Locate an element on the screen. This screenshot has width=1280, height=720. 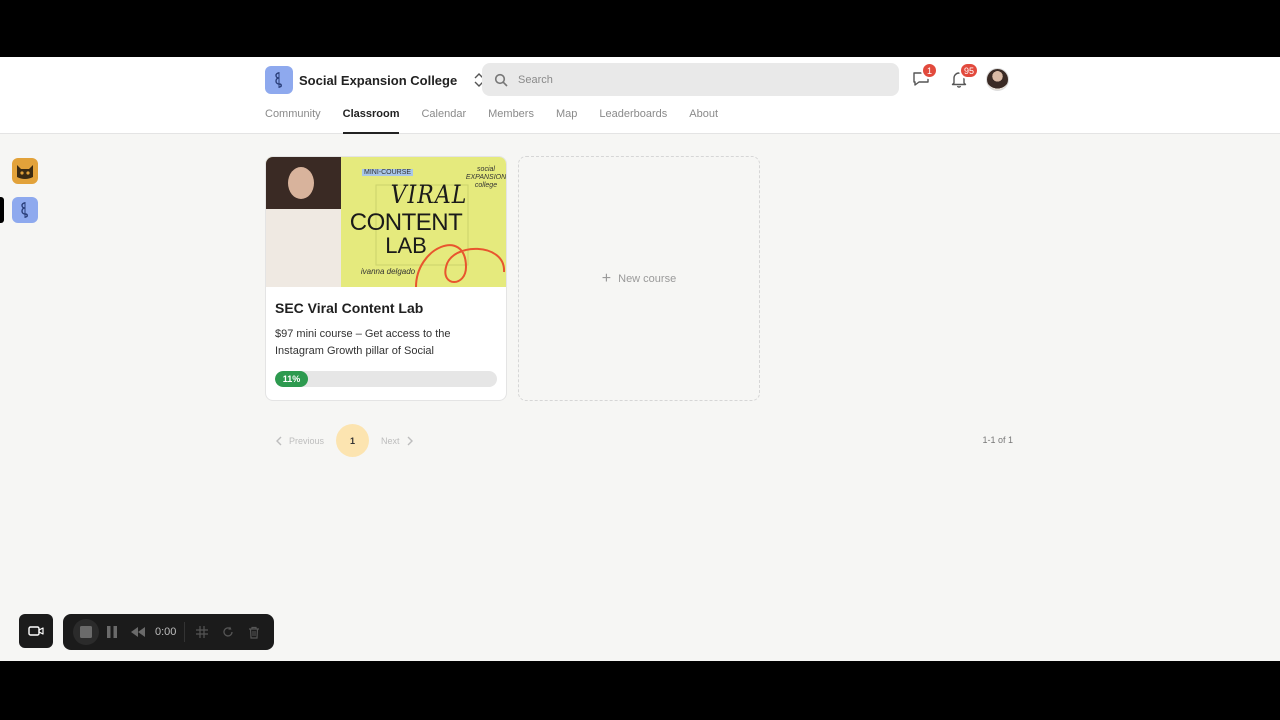
user-avatar is located at coordinates (997, 79).